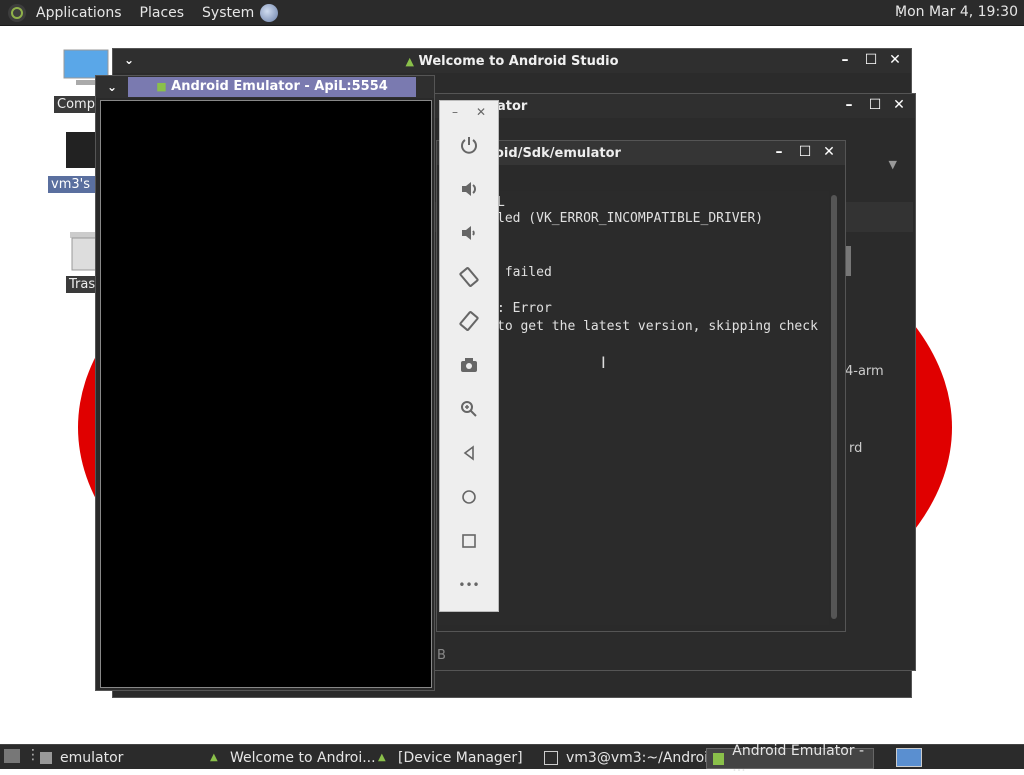 Image resolution: width=1024 pixels, height=775 pixels. What do you see at coordinates (441, 655) in the screenshot?
I see `status-text: B` at bounding box center [441, 655].